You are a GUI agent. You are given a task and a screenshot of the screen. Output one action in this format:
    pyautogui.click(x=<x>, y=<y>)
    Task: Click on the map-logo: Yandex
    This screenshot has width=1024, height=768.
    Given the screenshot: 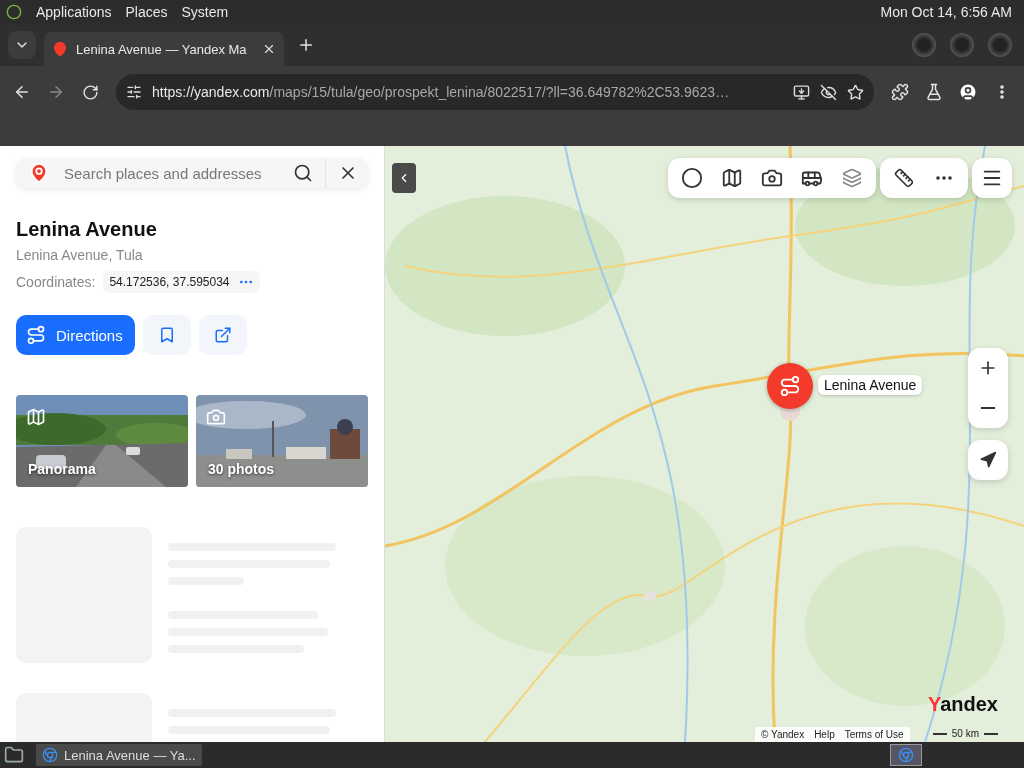 What is the action you would take?
    pyautogui.click(x=962, y=704)
    